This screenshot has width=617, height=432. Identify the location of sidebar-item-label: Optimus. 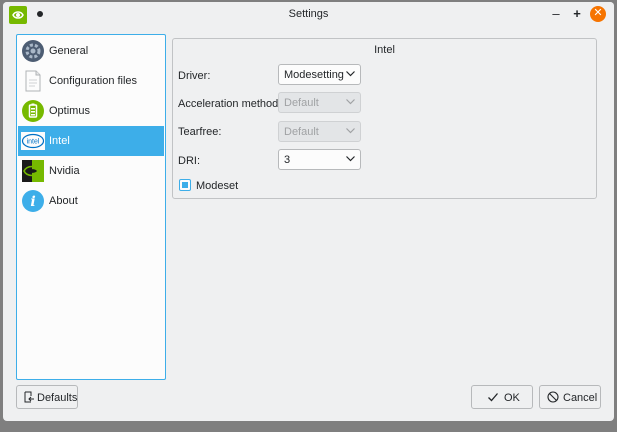
(69, 111).